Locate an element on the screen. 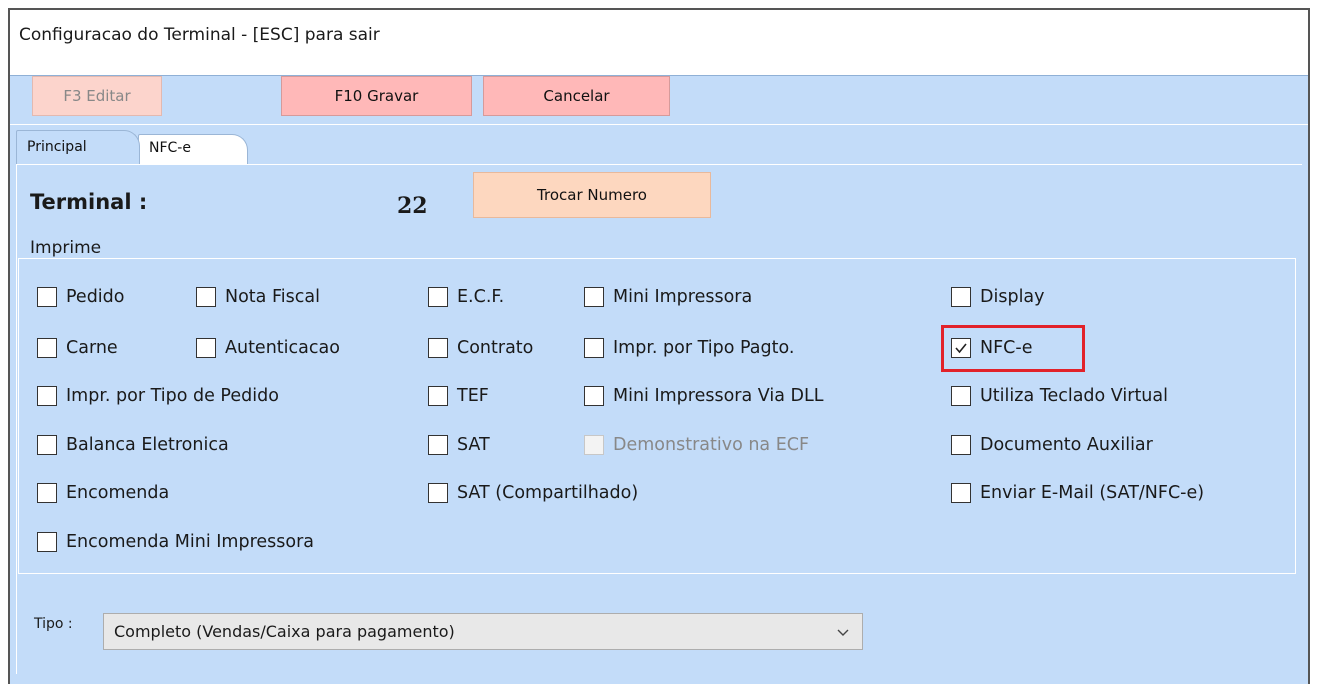 Image resolution: width=1319 pixels, height=684 pixels. checkbox-sat: SAT is located at coordinates (459, 445).